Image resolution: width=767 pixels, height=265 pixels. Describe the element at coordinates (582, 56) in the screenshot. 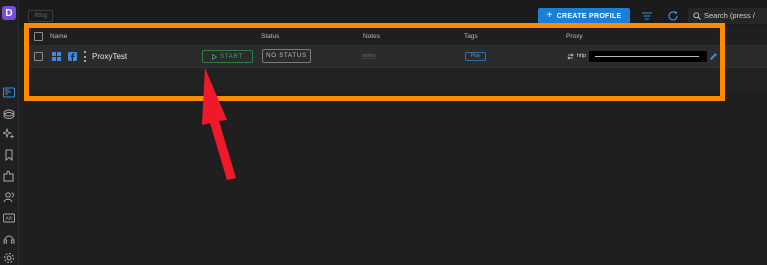

I see `proxy-type: http` at that location.